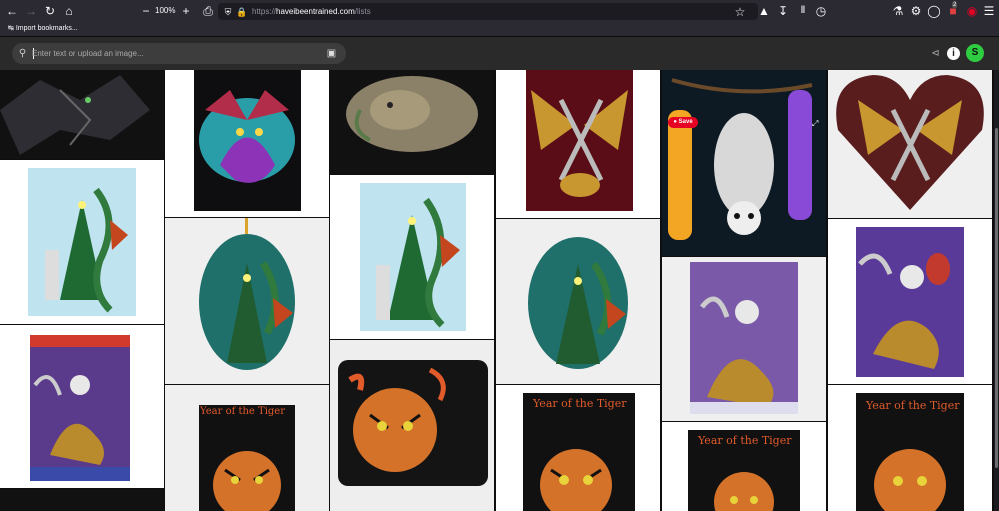 This screenshot has width=999, height=511. Describe the element at coordinates (247, 458) in the screenshot. I see `tiger-blanket-image` at that location.